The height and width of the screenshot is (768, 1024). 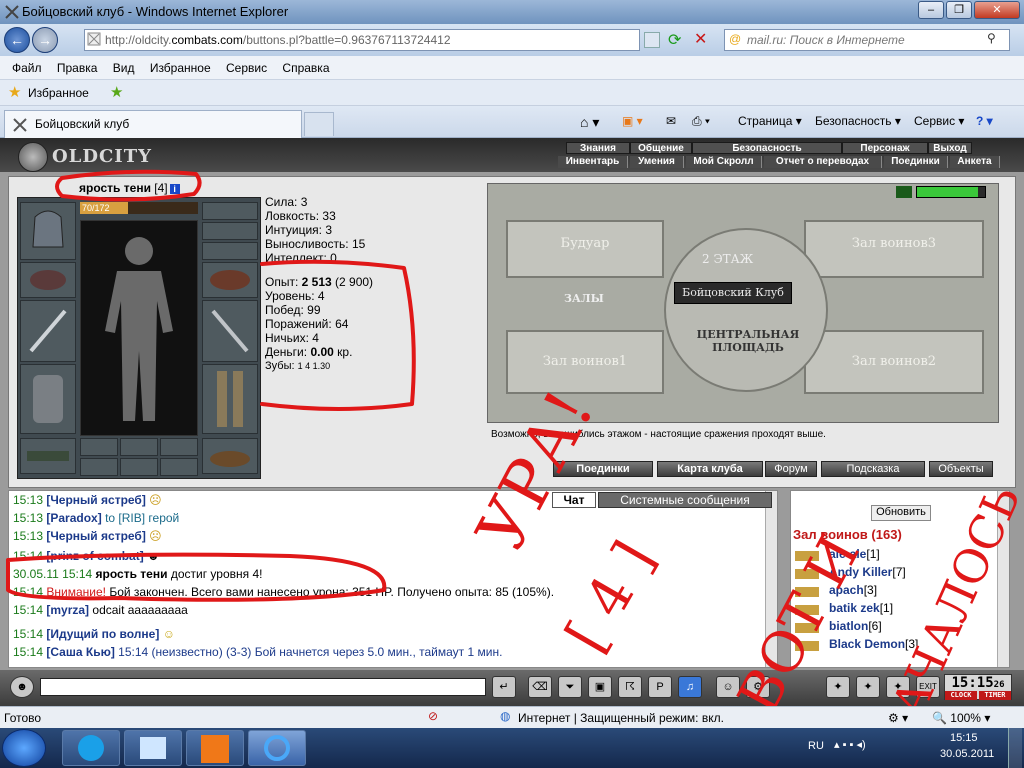 What do you see at coordinates (975, 162) in the screenshot?
I see `nav-profile: Анкета` at bounding box center [975, 162].